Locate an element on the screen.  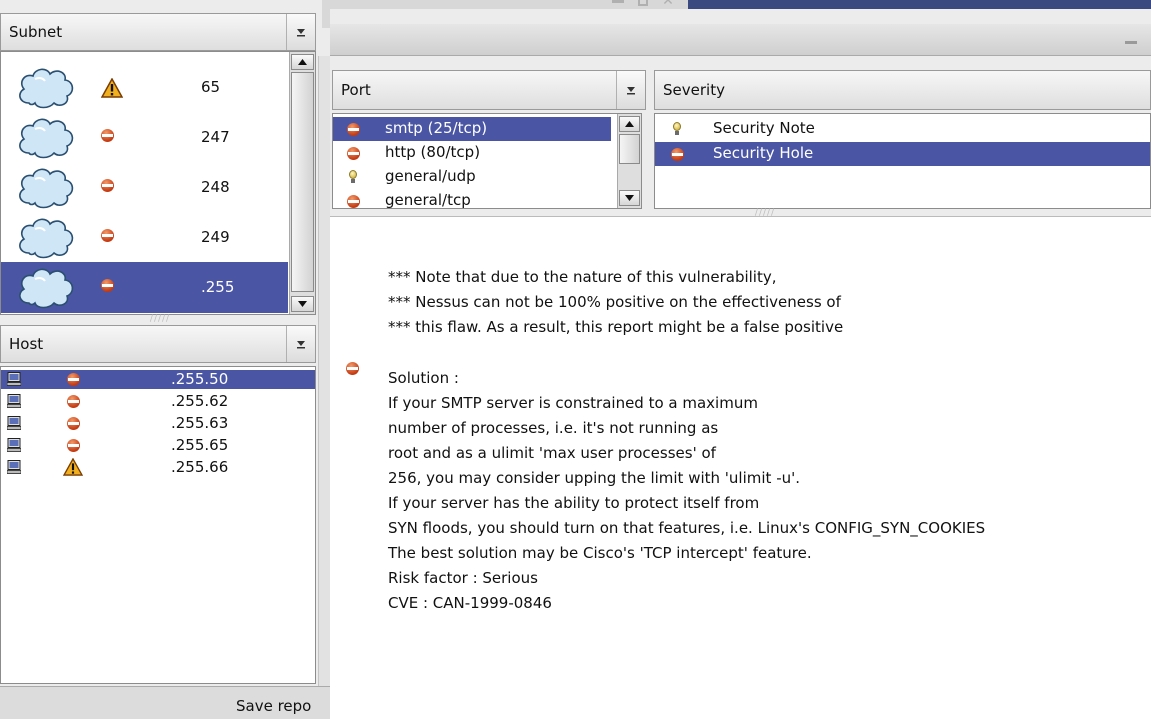
minimize-icon is located at coordinates (618, 1).